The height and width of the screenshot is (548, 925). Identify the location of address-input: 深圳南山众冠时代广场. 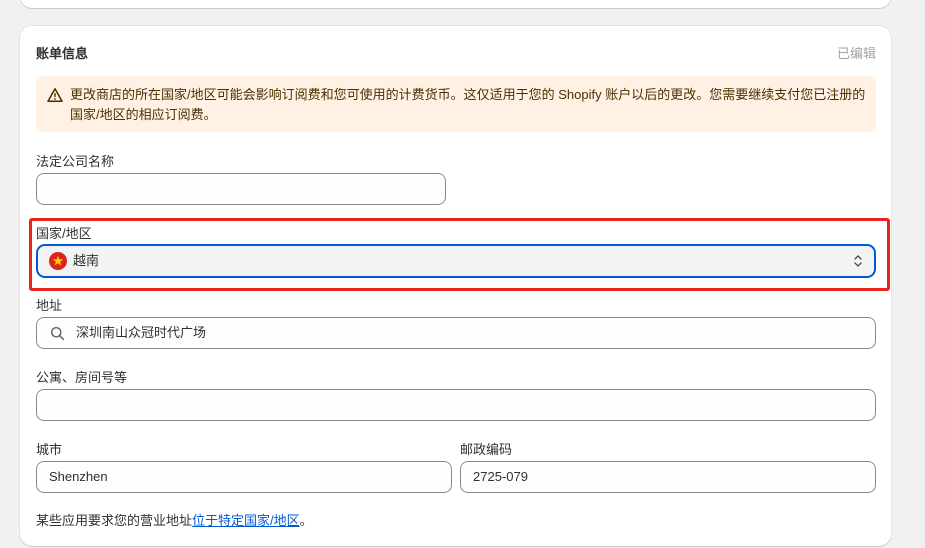
(456, 333).